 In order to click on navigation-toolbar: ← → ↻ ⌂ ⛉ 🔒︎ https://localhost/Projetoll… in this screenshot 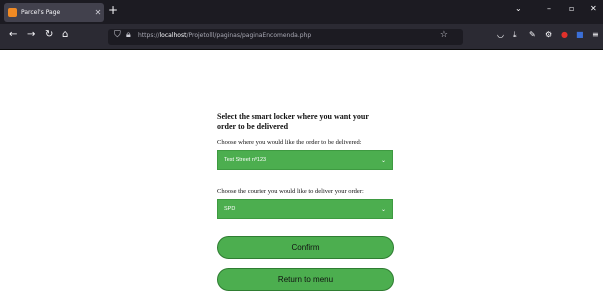, I will do `click(301, 37)`.